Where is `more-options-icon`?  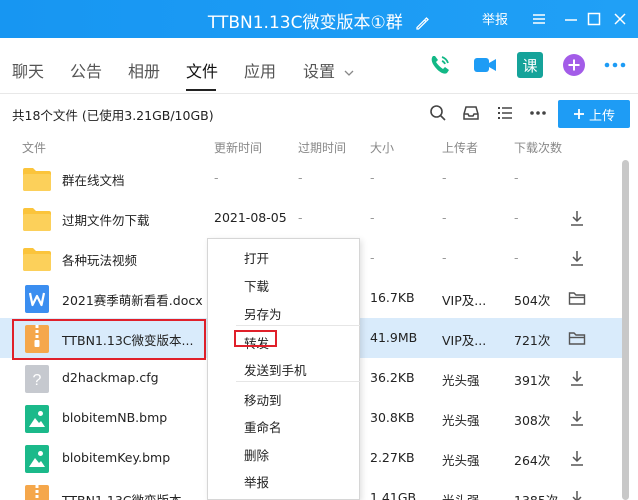 more-options-icon is located at coordinates (538, 113).